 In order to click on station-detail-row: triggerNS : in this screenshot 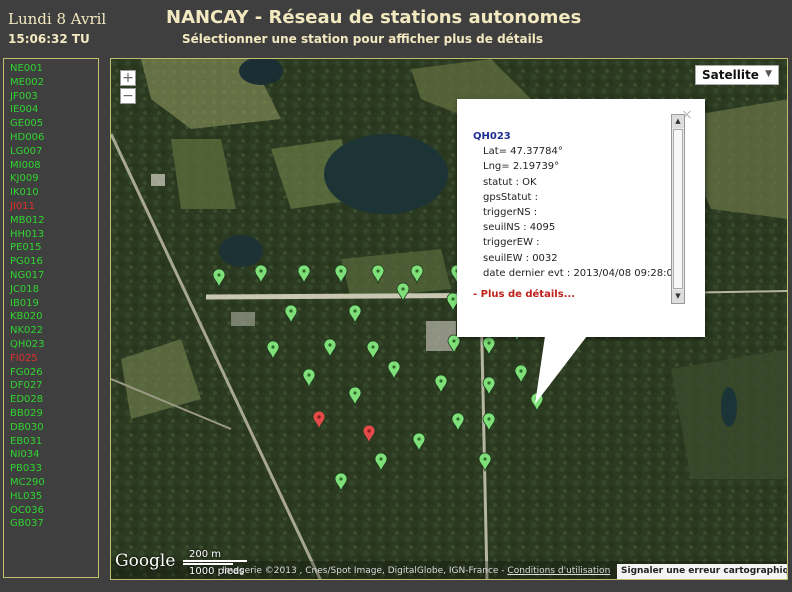, I will do `click(510, 213)`.